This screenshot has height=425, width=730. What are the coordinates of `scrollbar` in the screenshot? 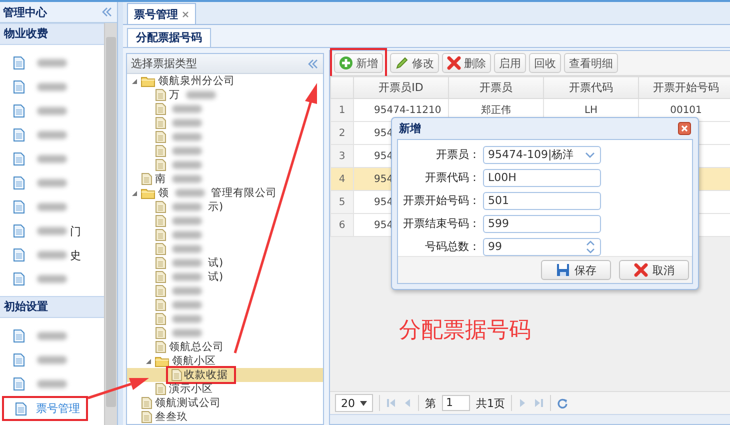 It's located at (110, 224).